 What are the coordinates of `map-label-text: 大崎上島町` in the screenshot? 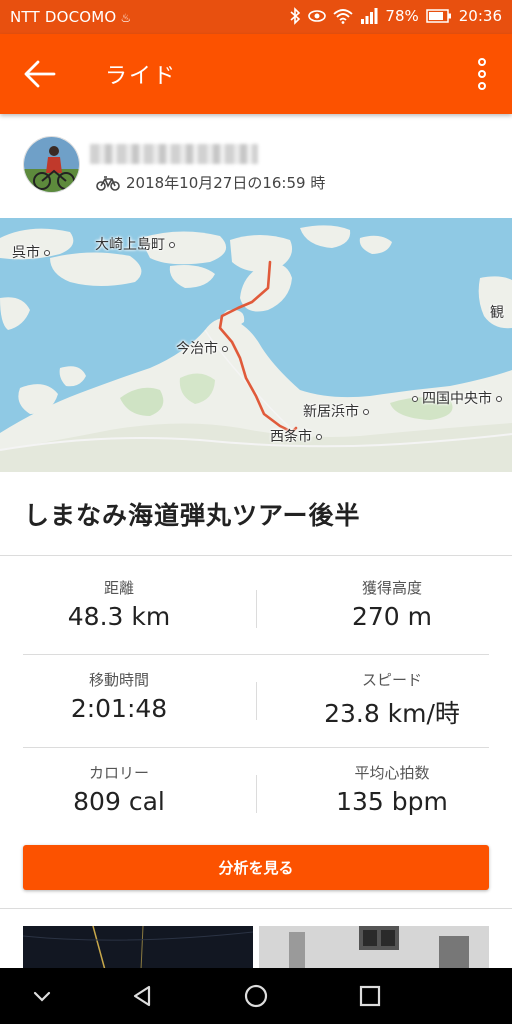 It's located at (130, 245).